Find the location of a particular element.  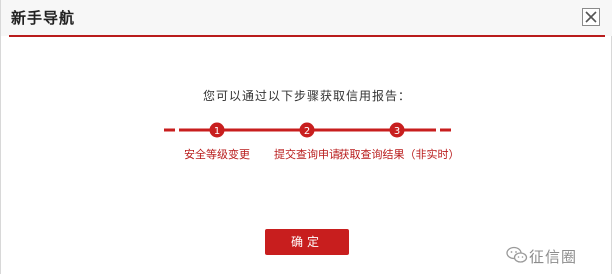

steps-progress: 1 2 3 is located at coordinates (307, 130).